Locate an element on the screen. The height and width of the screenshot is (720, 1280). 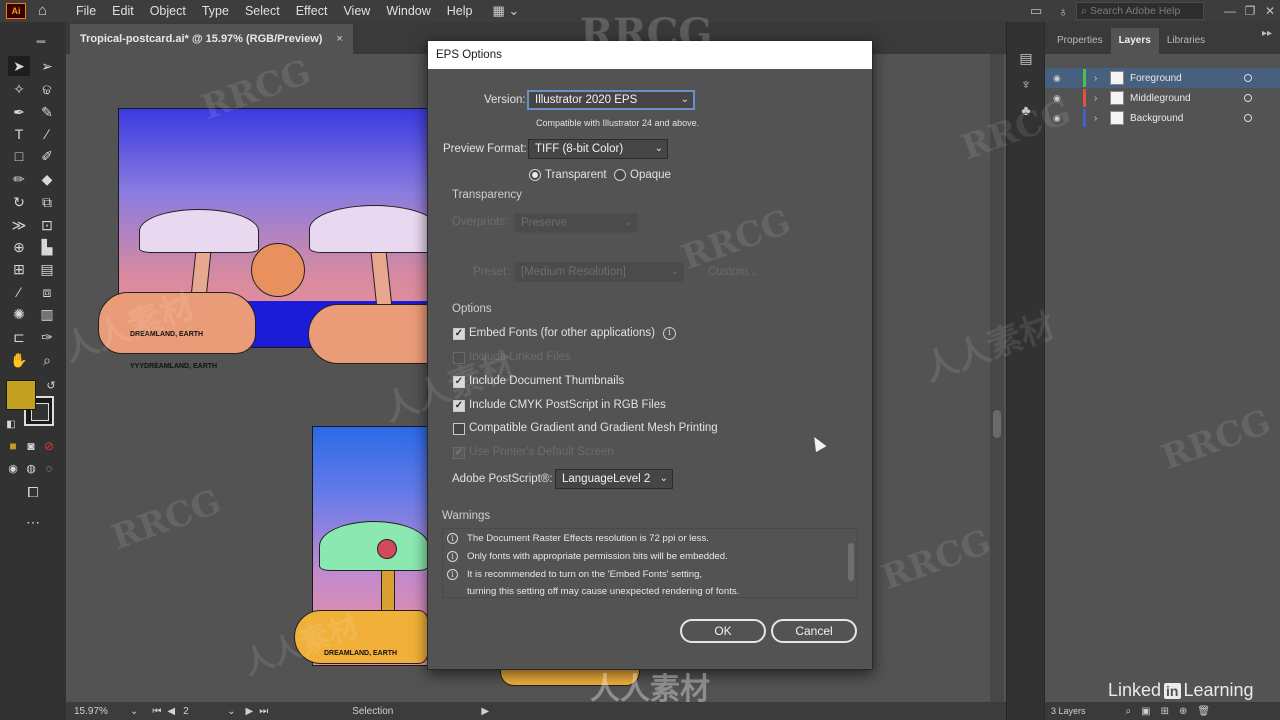
hand-tool-icon: ✋ is located at coordinates (19, 360).